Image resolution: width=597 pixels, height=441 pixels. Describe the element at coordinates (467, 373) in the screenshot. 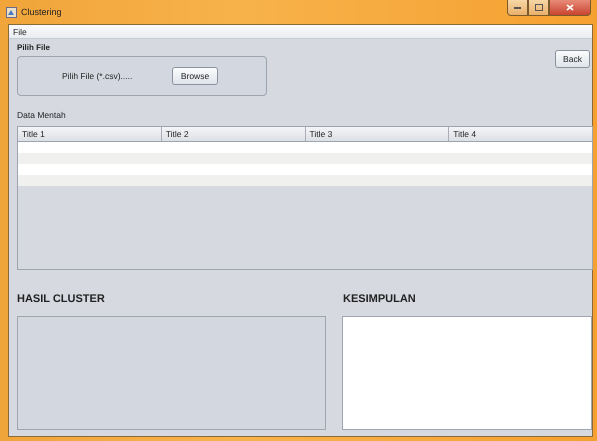

I see `conclusion-text-area` at that location.